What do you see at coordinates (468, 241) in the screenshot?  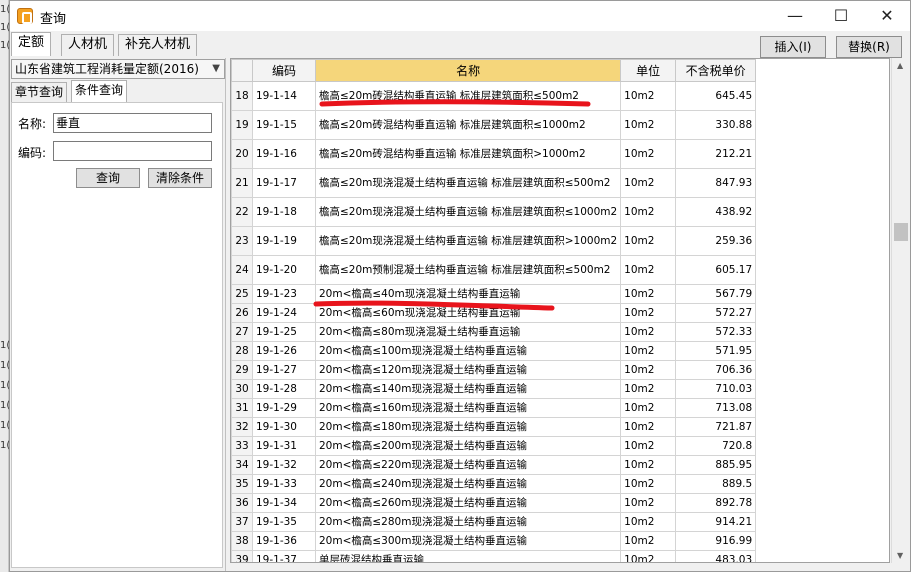 I see `name-cell: 檐高≤20m现浇混凝土结构垂直运输 标准层建筑面积>1000m2` at bounding box center [468, 241].